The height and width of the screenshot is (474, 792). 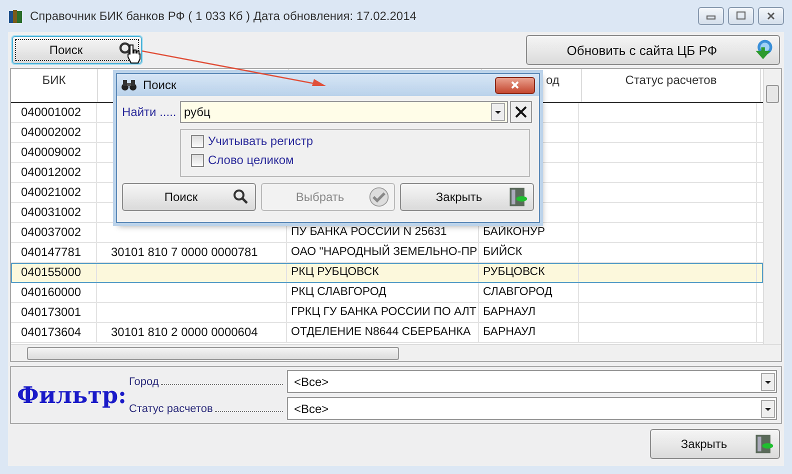 What do you see at coordinates (369, 232) in the screenshot?
I see `table-cell: ПУ БАНКА РОССИИ N 25631` at bounding box center [369, 232].